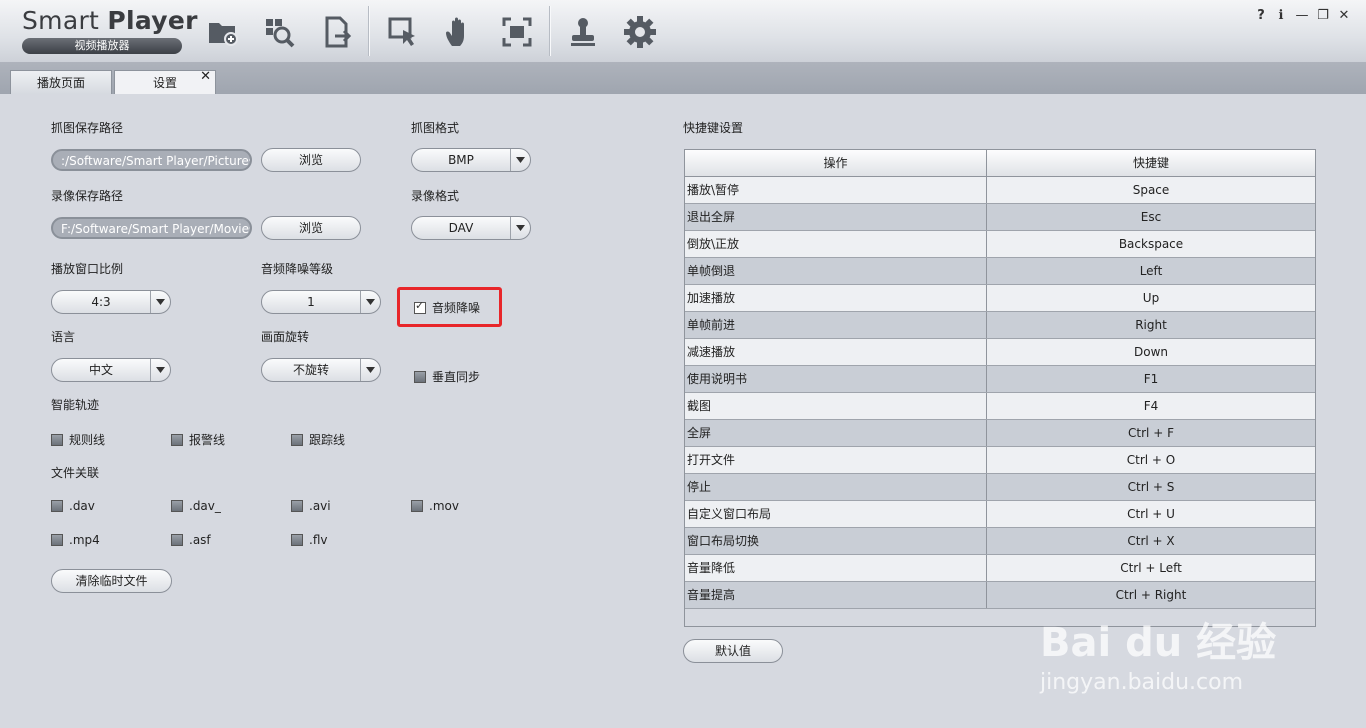 The height and width of the screenshot is (728, 1366). What do you see at coordinates (733, 651) in the screenshot?
I see `default-values-button: 默认值` at bounding box center [733, 651].